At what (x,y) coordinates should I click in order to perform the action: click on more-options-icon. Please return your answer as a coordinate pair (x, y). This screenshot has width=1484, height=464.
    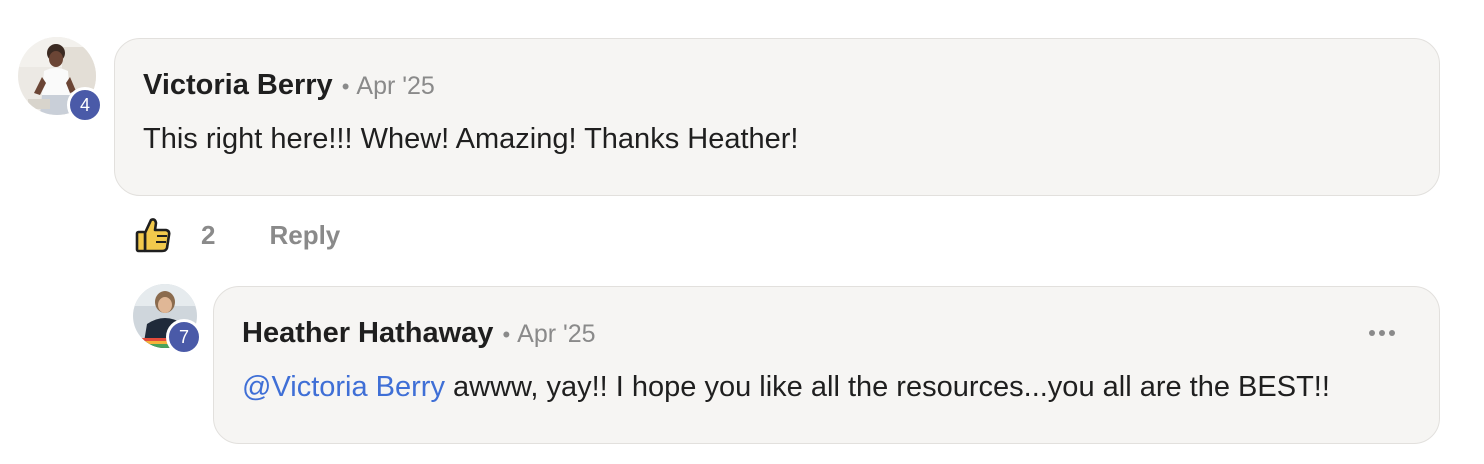
    Looking at the image, I should click on (1382, 333).